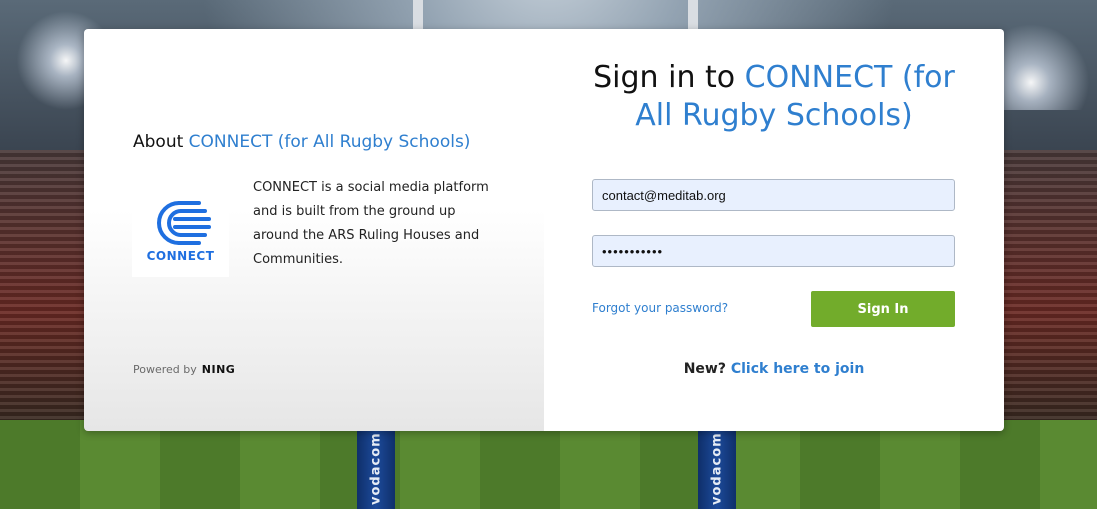  Describe the element at coordinates (329, 142) in the screenshot. I see `about-site-name: CONNECT (for All Rugby Schools)` at that location.